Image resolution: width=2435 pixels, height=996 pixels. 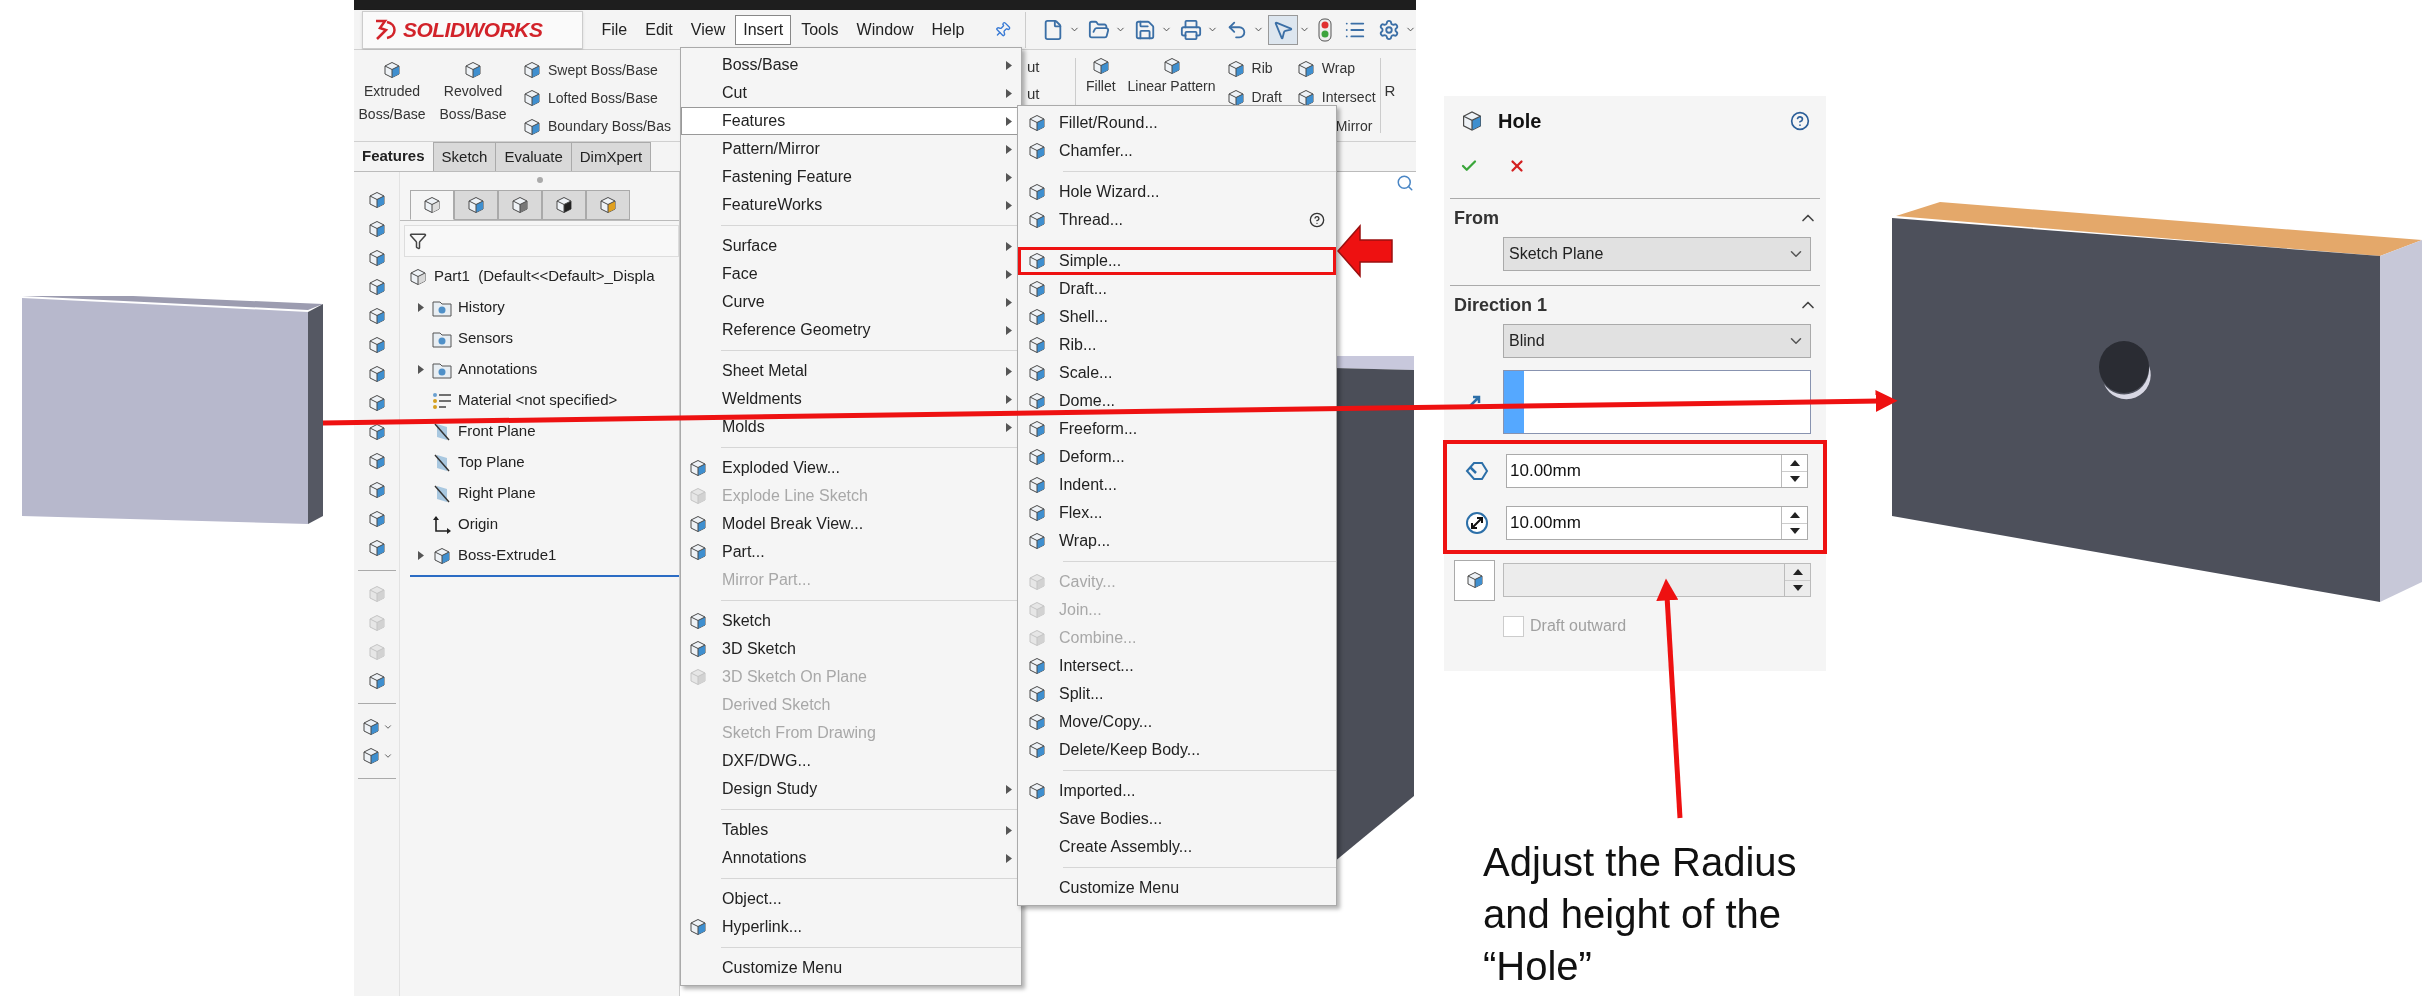 What do you see at coordinates (481, 307) in the screenshot?
I see `tree-item: History` at bounding box center [481, 307].